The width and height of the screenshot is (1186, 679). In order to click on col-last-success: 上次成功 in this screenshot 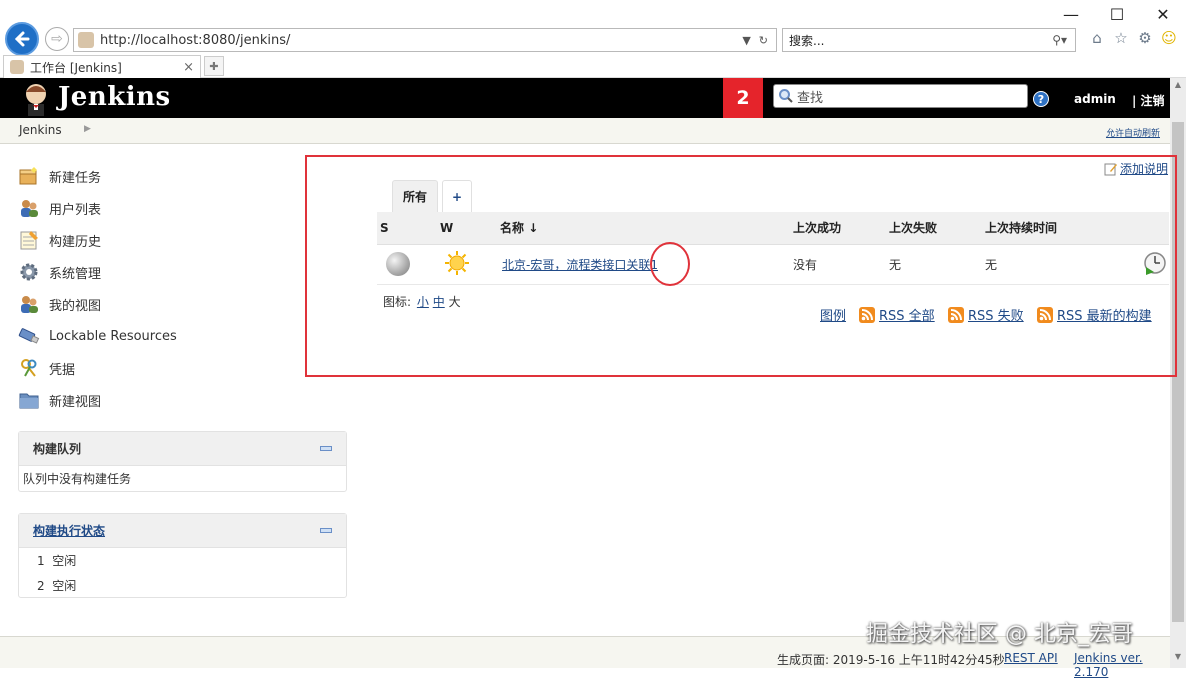, I will do `click(838, 228)`.